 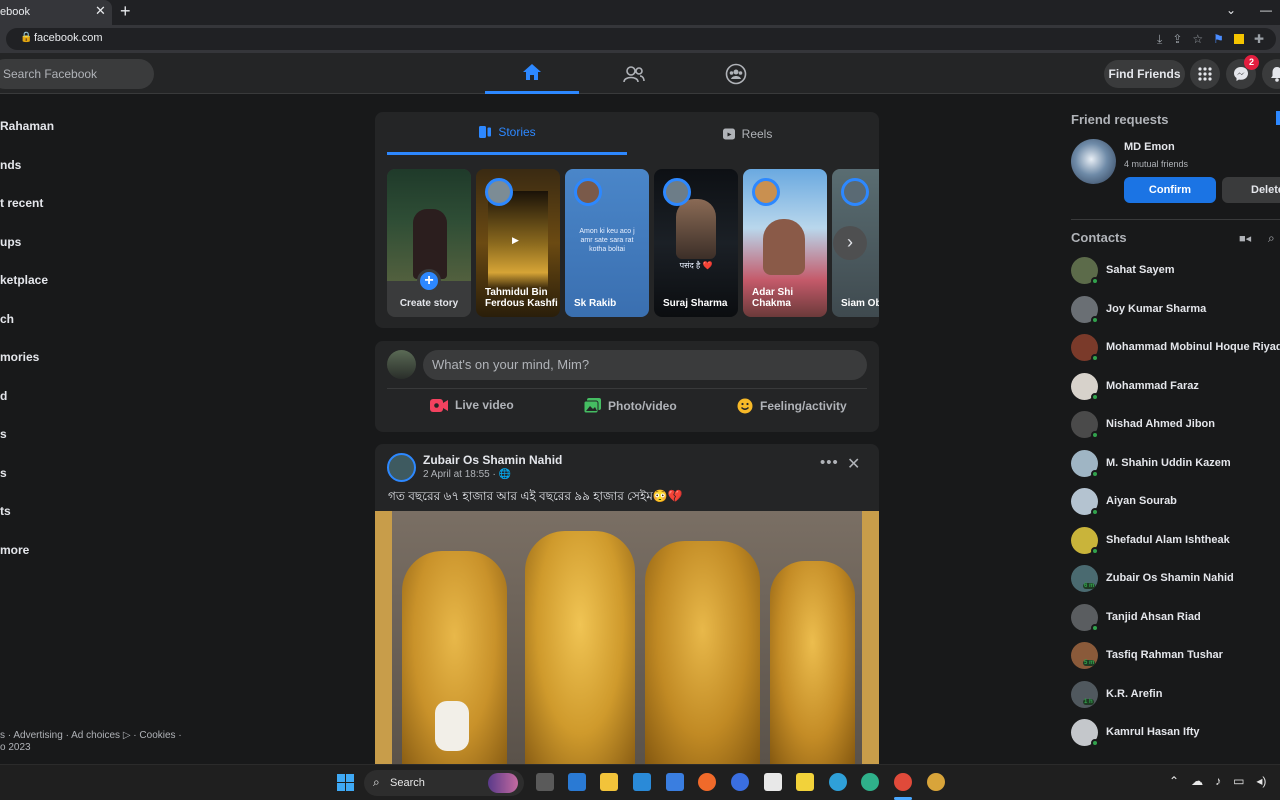 What do you see at coordinates (429, 243) in the screenshot?
I see `create-story-card: + Create story` at bounding box center [429, 243].